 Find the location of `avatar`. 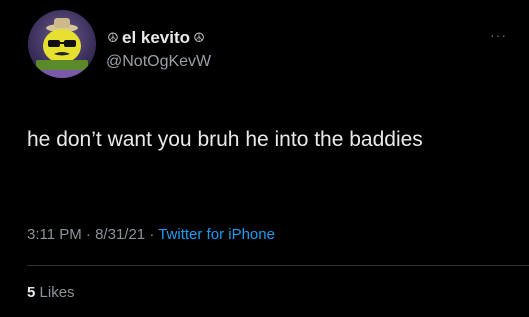

avatar is located at coordinates (62, 44).